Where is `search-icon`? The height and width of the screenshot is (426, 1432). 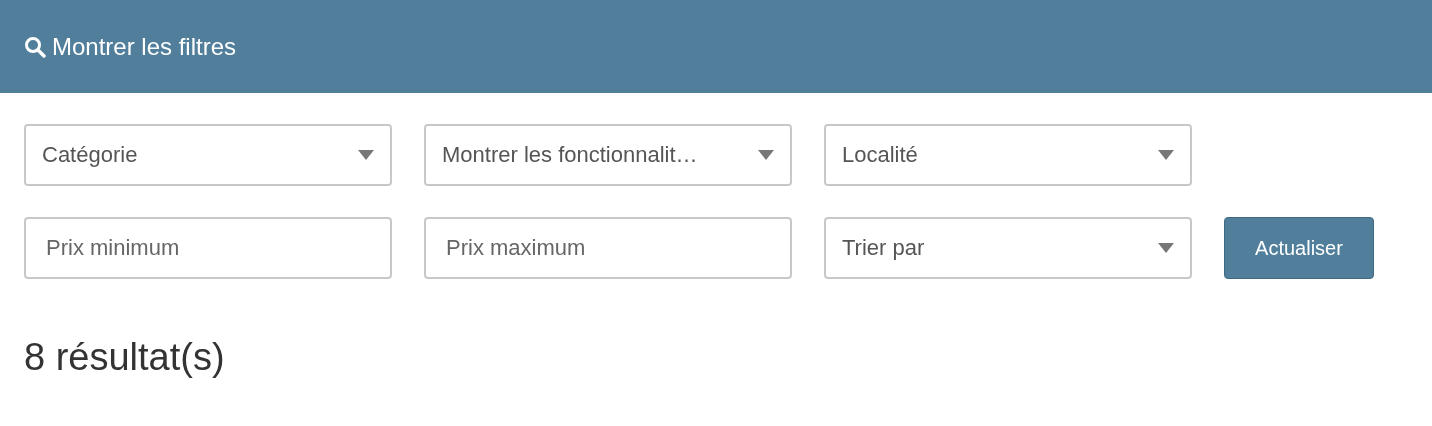 search-icon is located at coordinates (35, 46).